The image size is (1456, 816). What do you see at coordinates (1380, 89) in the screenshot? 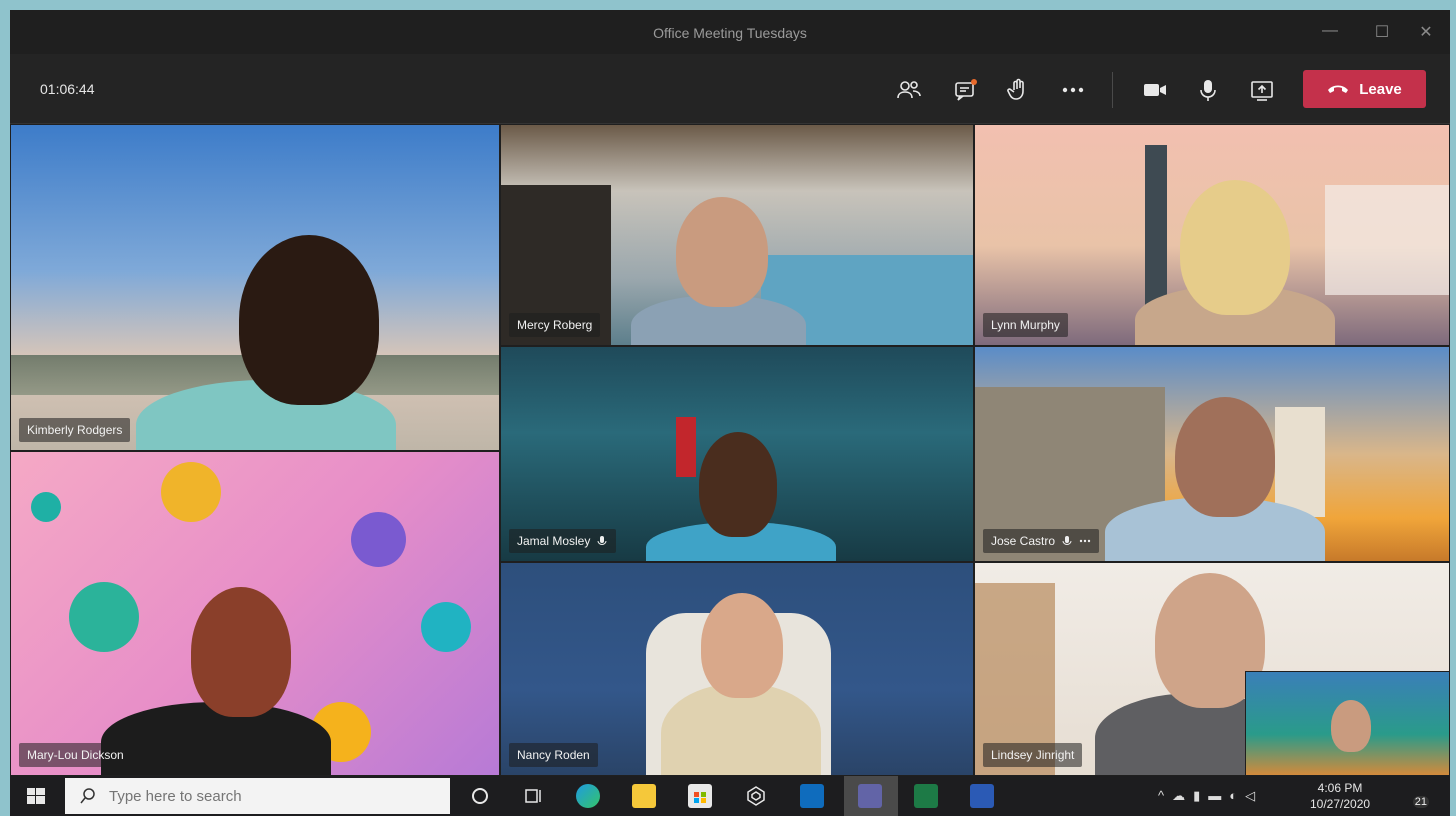
I see `leave-label: Leave` at bounding box center [1380, 89].